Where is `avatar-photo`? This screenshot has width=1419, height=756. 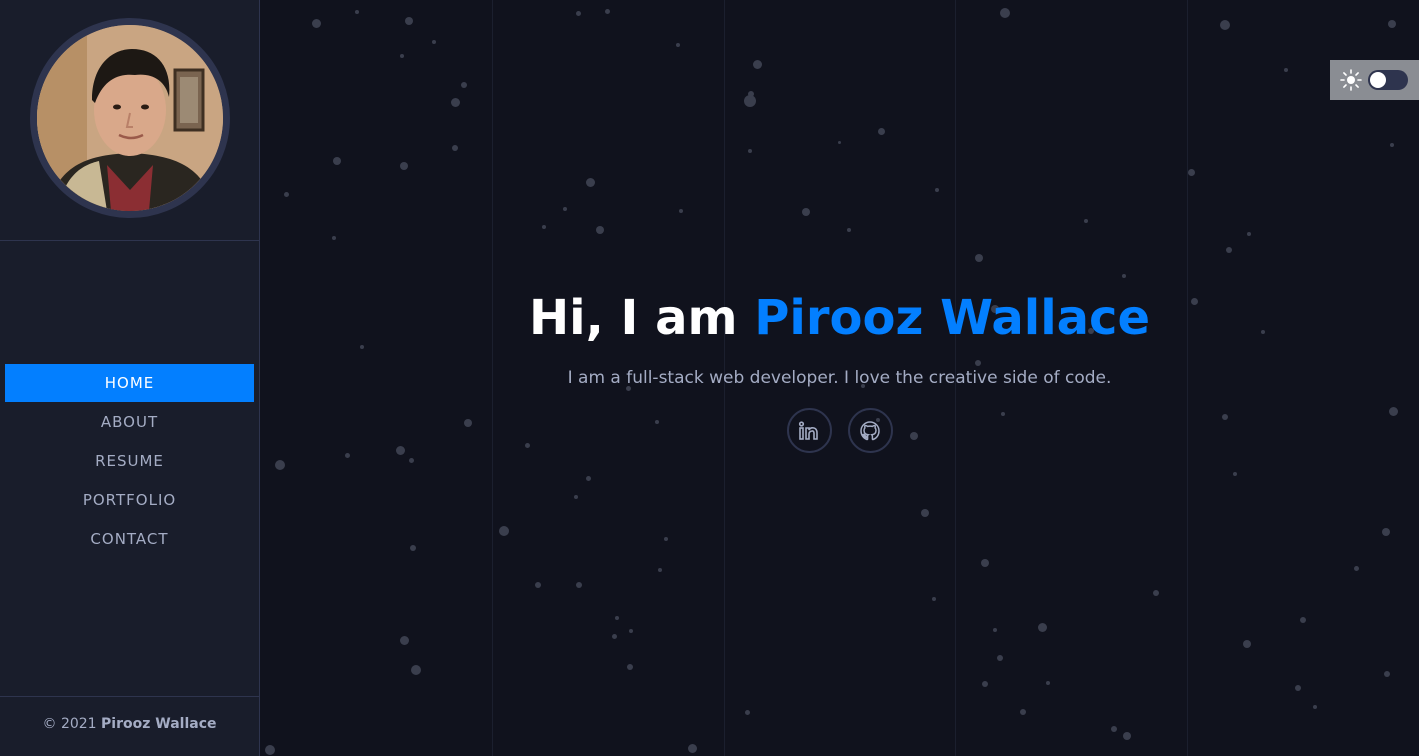
avatar-photo is located at coordinates (130, 118).